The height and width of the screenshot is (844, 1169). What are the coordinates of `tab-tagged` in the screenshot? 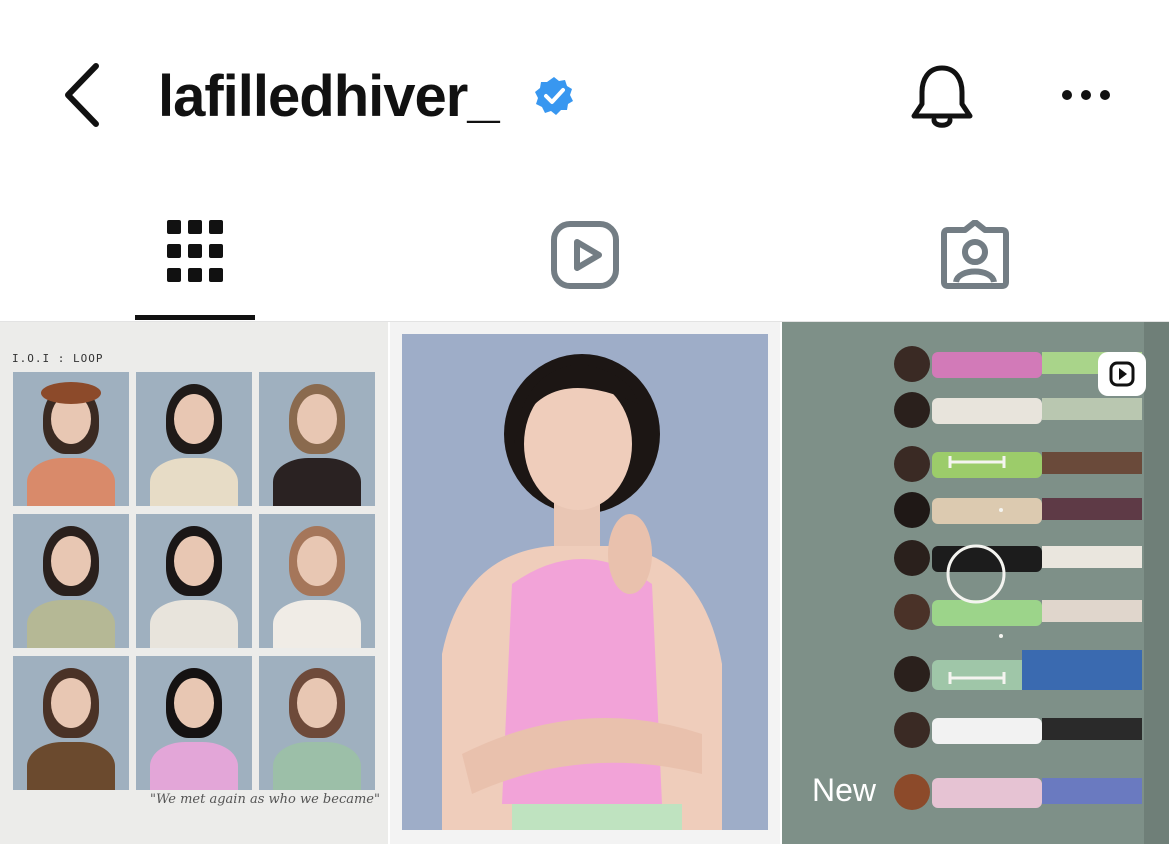 It's located at (974, 256).